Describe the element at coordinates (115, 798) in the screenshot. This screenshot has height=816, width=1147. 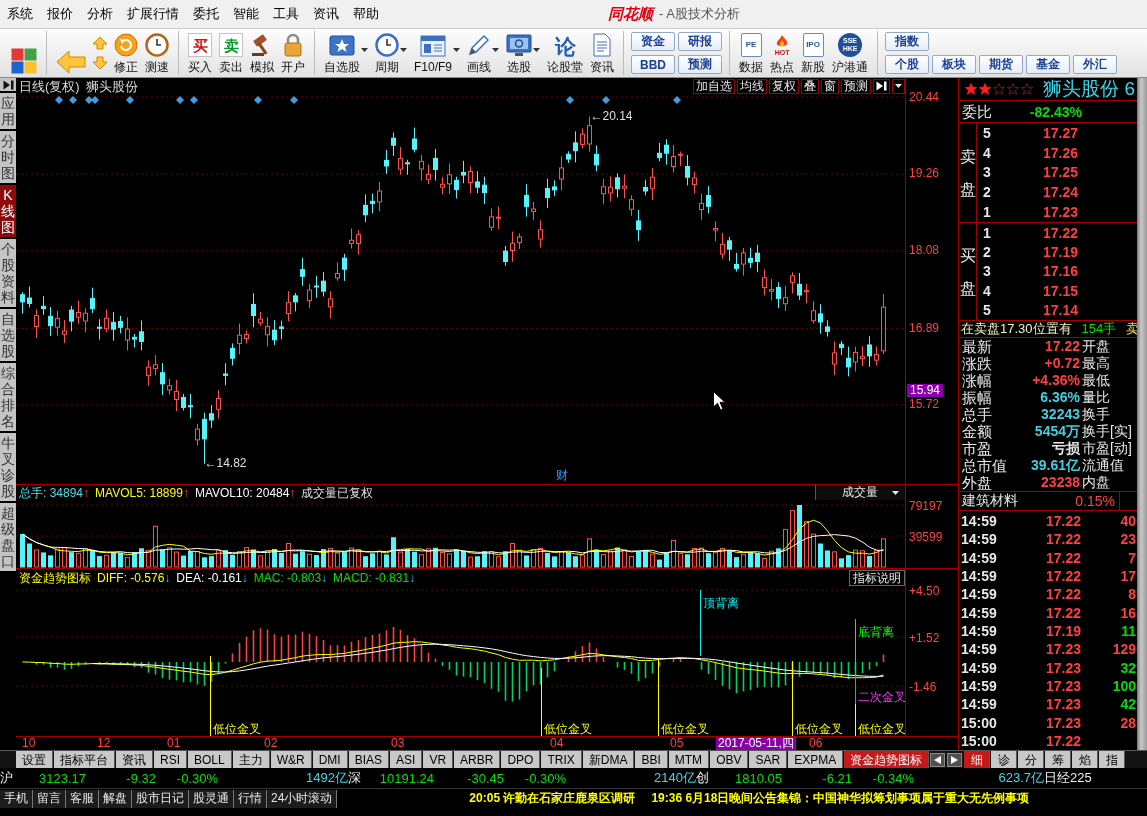
I see `status-link: 解盘` at that location.